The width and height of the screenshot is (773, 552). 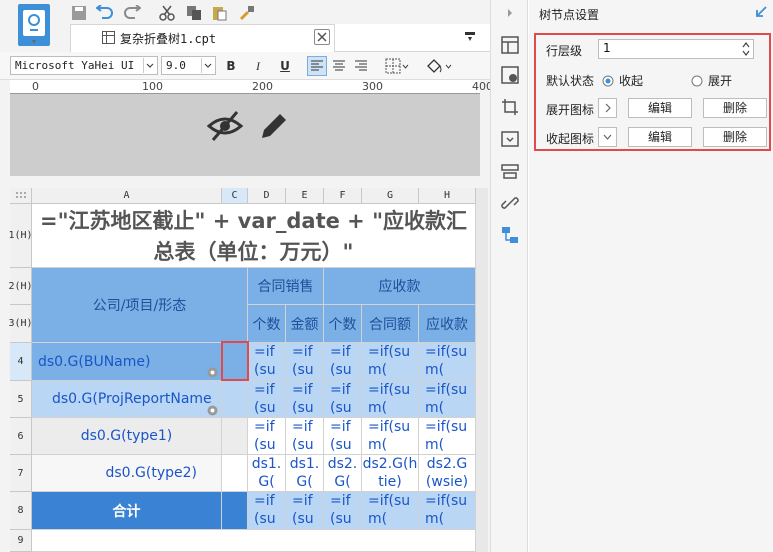 I want to click on hyperlink-icon, so click(x=510, y=203).